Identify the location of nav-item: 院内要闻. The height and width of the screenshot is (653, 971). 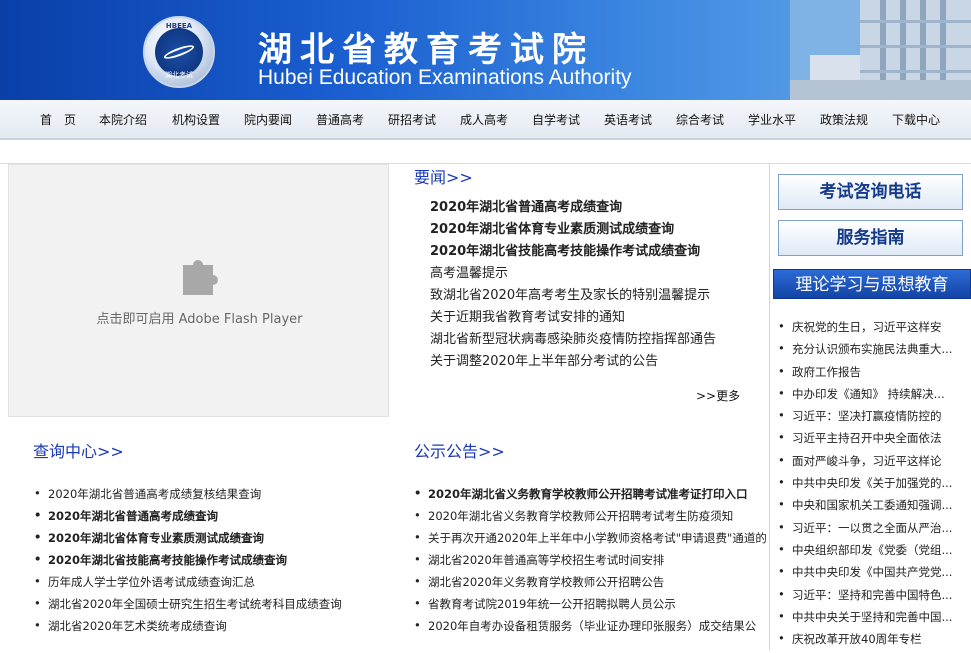
(268, 119).